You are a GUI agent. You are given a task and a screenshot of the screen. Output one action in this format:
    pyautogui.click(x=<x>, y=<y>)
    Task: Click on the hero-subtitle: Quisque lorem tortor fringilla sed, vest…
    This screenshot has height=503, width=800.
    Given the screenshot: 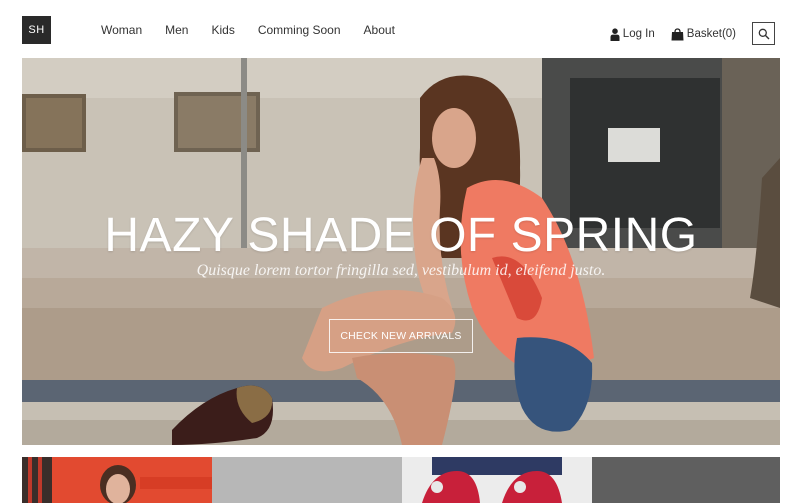 What is the action you would take?
    pyautogui.click(x=401, y=270)
    